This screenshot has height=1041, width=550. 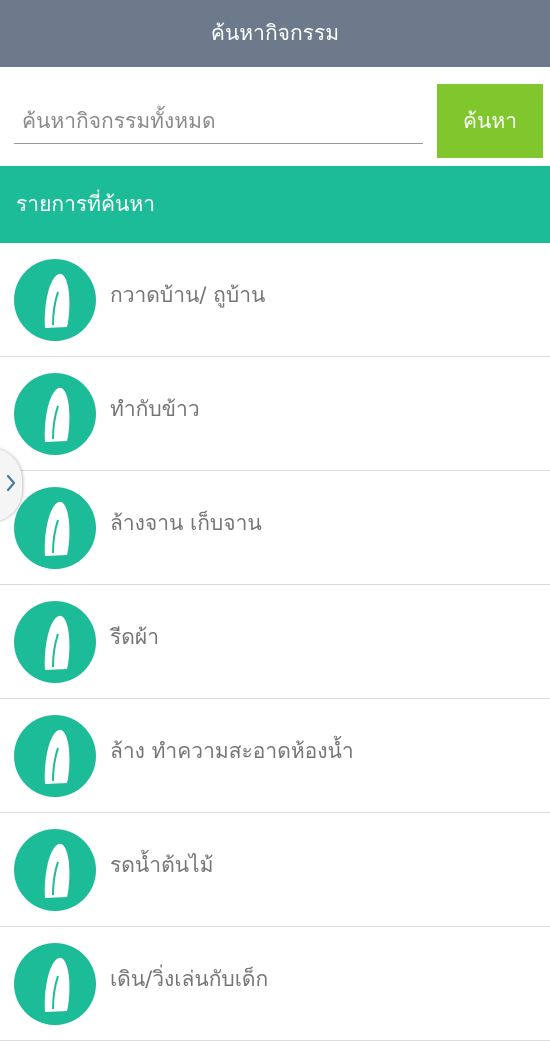 I want to click on list-item: เดิน/วิ่งเล่นกับเด็ก, so click(x=275, y=984).